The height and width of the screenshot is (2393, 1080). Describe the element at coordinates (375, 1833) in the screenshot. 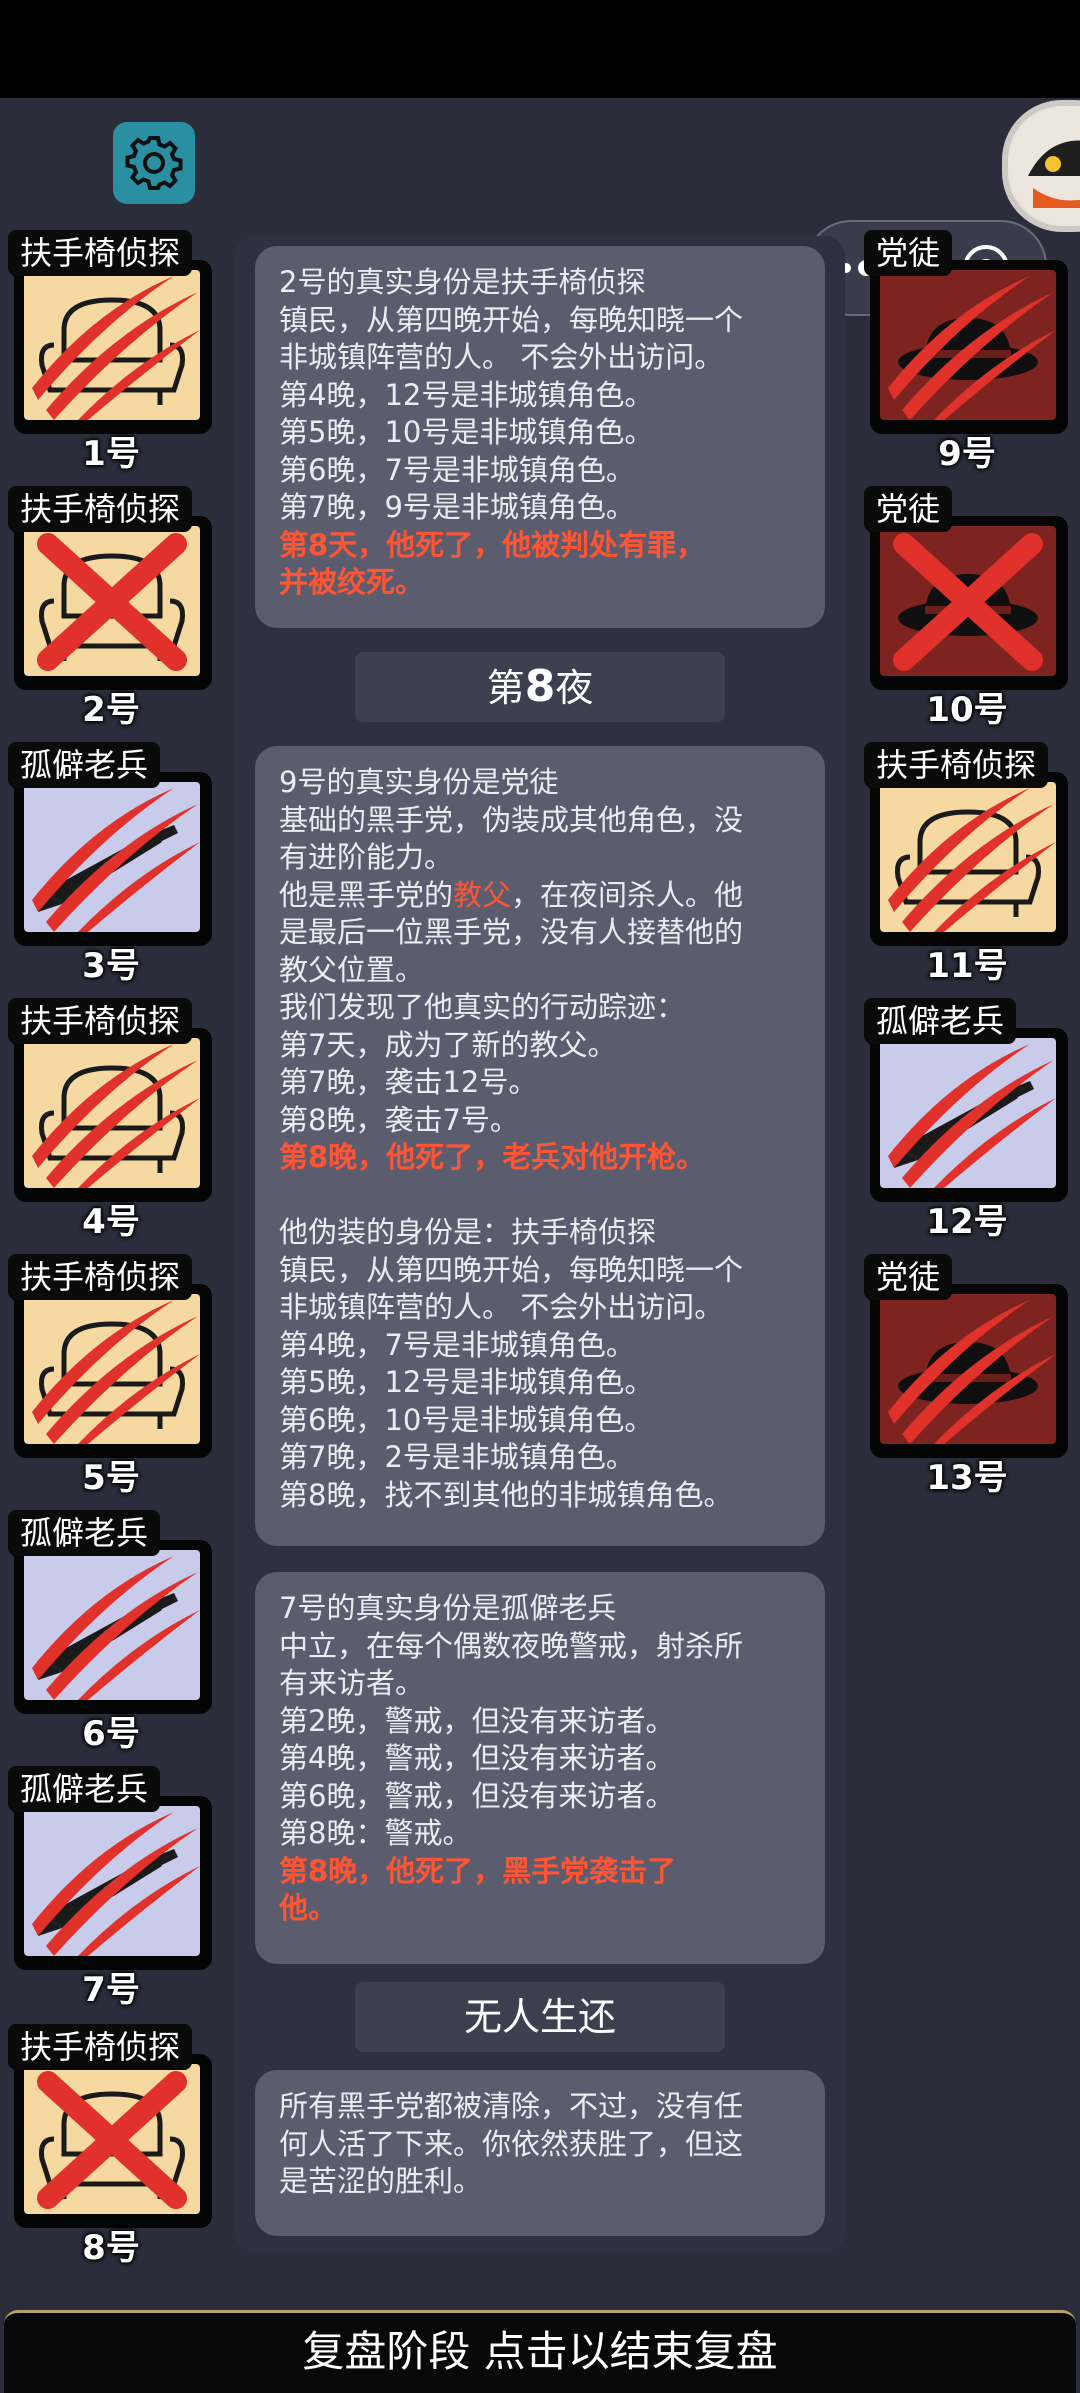

I see `log-line: 第8晚：警戒。` at that location.